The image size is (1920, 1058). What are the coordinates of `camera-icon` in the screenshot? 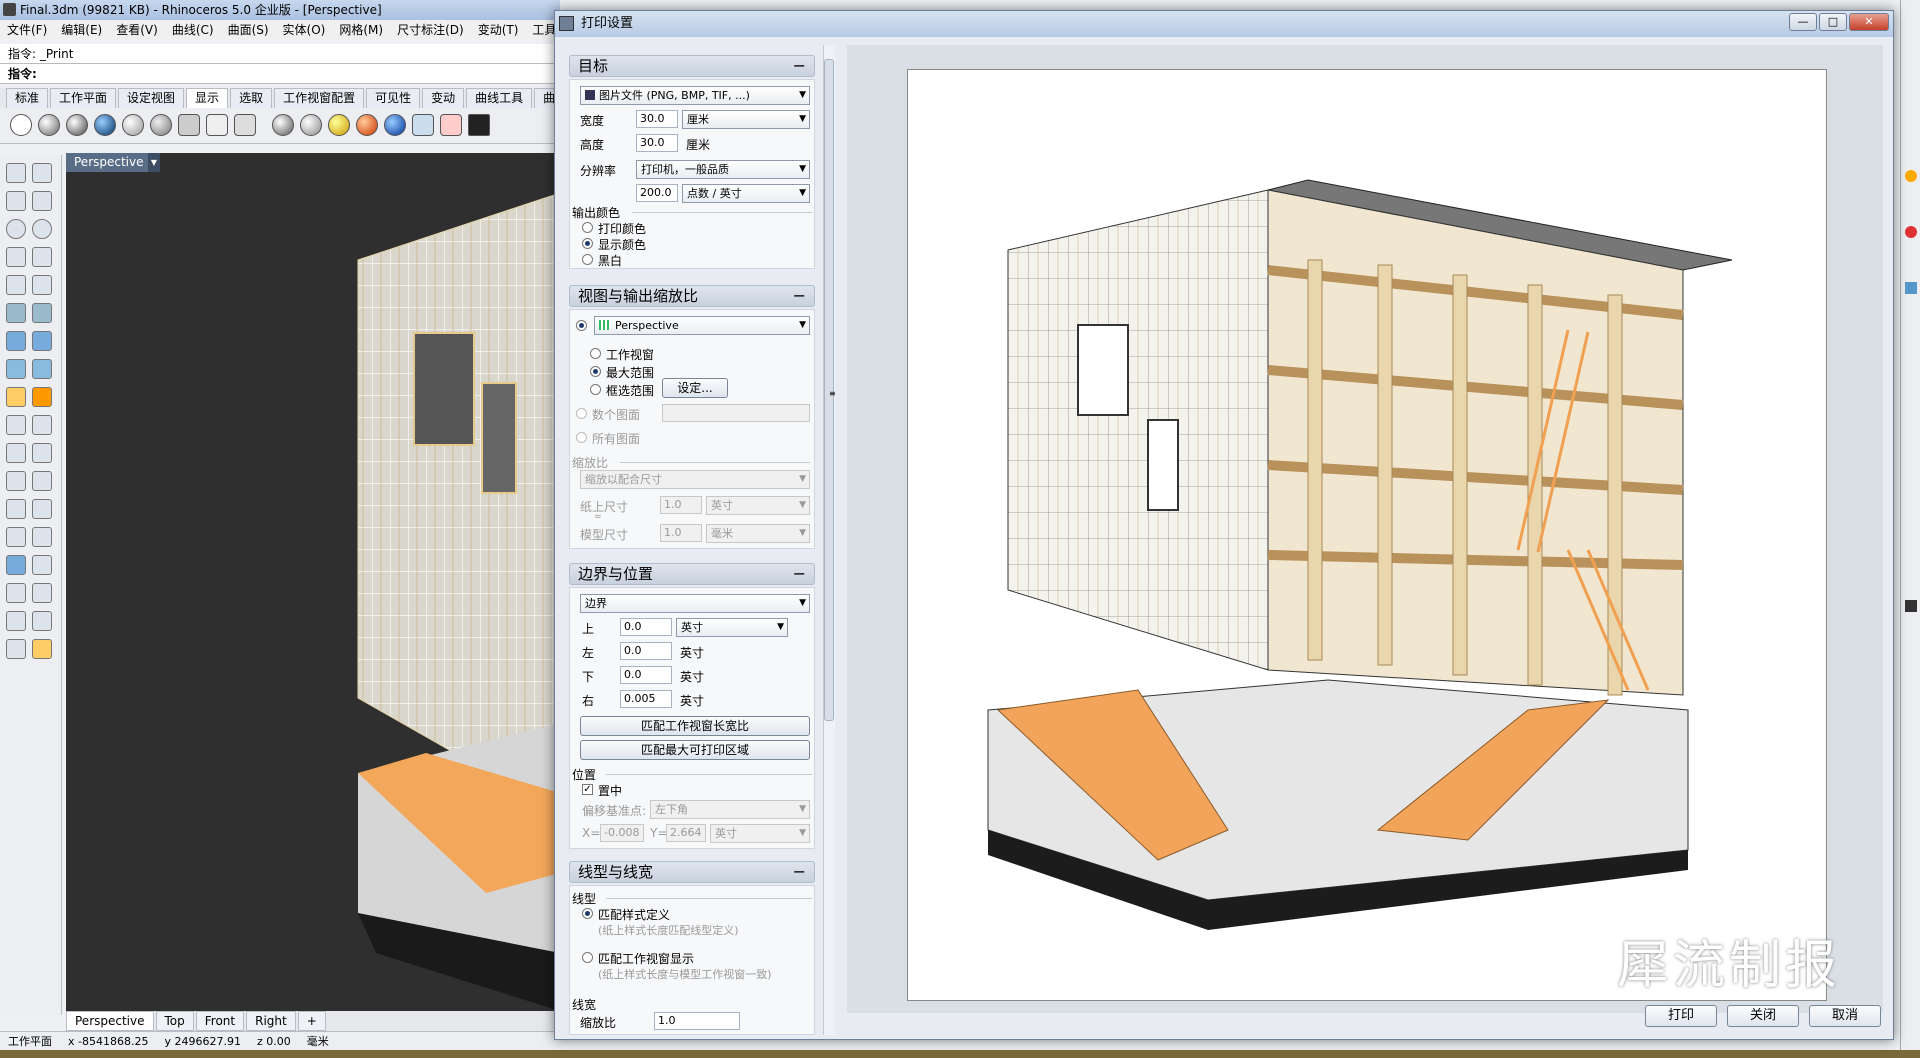 It's located at (395, 125).